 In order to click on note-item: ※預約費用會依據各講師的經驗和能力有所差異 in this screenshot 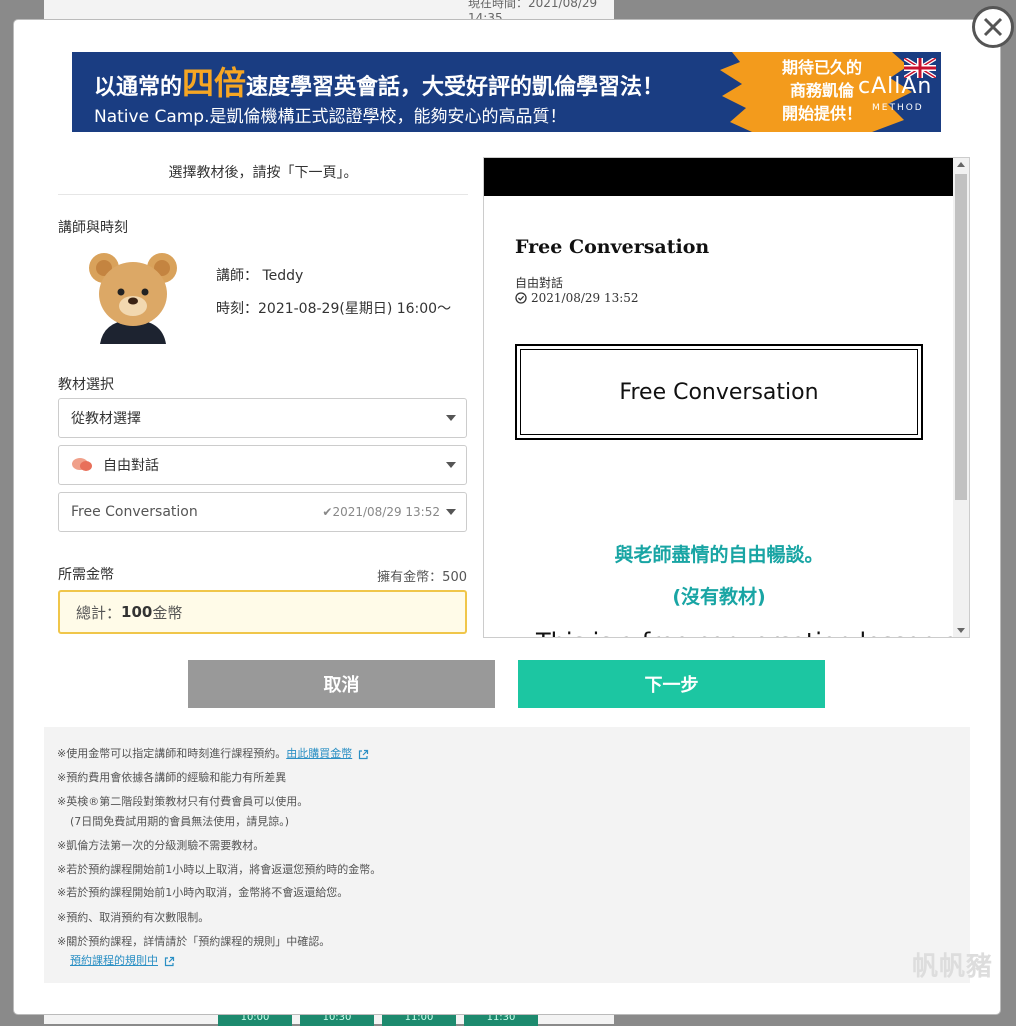, I will do `click(172, 777)`.